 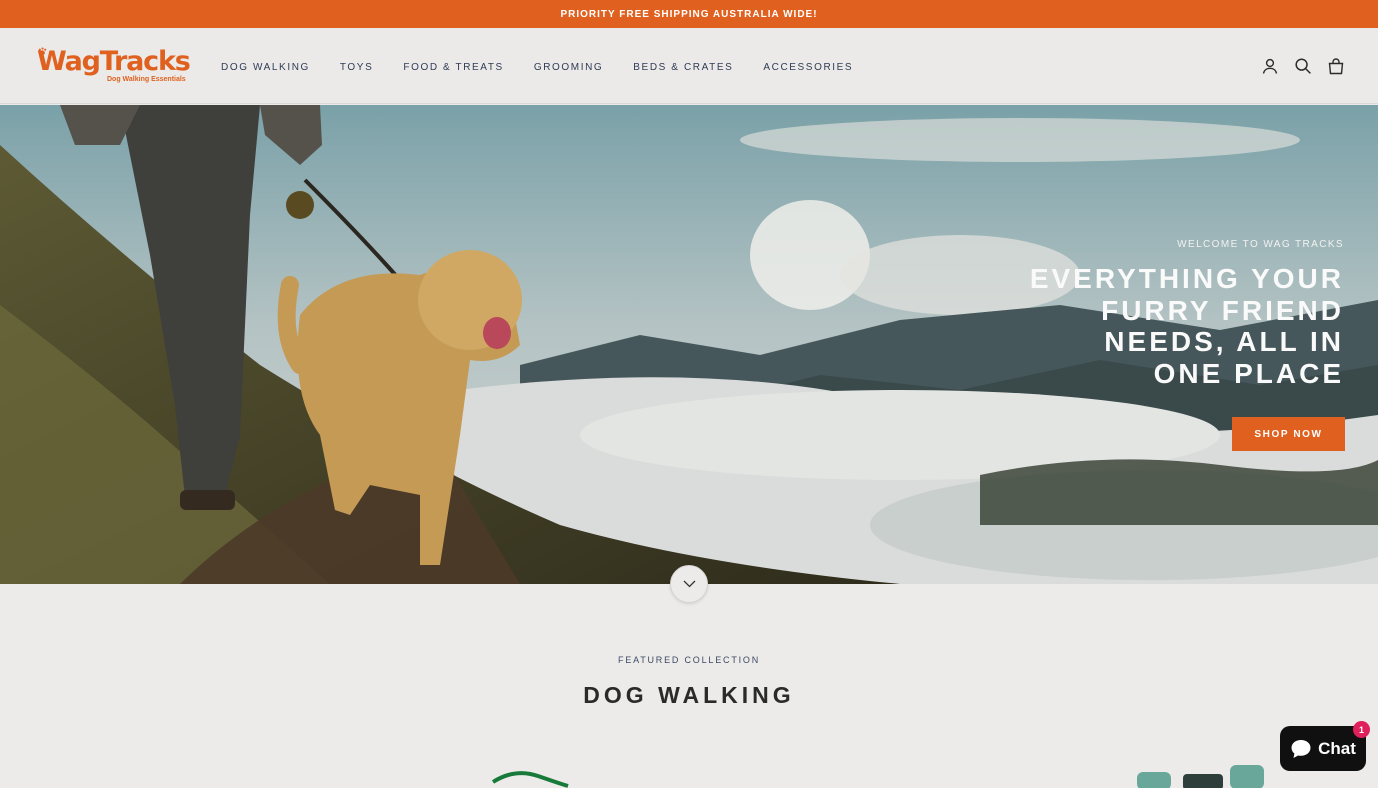 I want to click on nav-item-accessories: ACCESSORIES, so click(x=808, y=67).